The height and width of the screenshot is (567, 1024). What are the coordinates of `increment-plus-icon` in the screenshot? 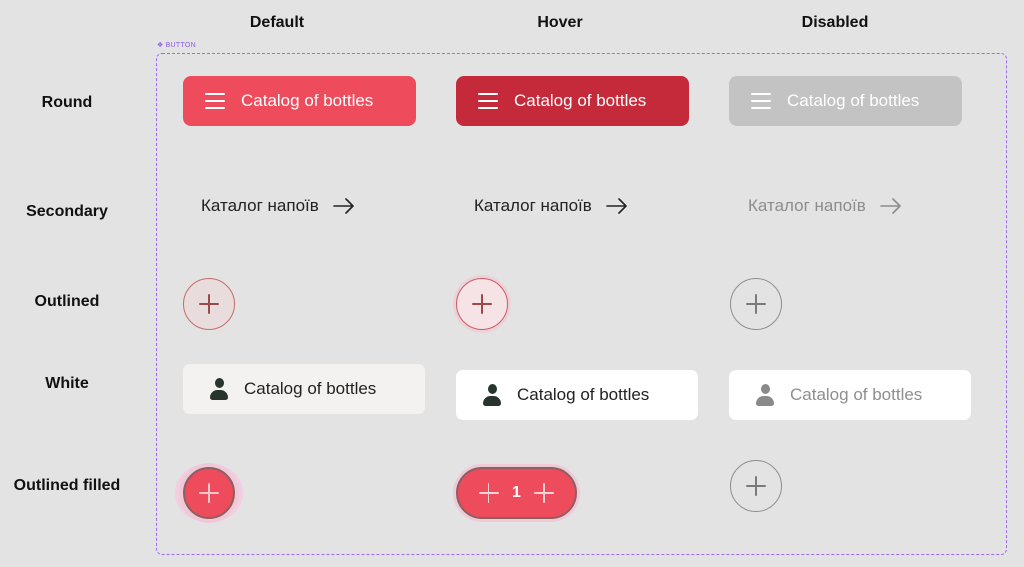 It's located at (544, 493).